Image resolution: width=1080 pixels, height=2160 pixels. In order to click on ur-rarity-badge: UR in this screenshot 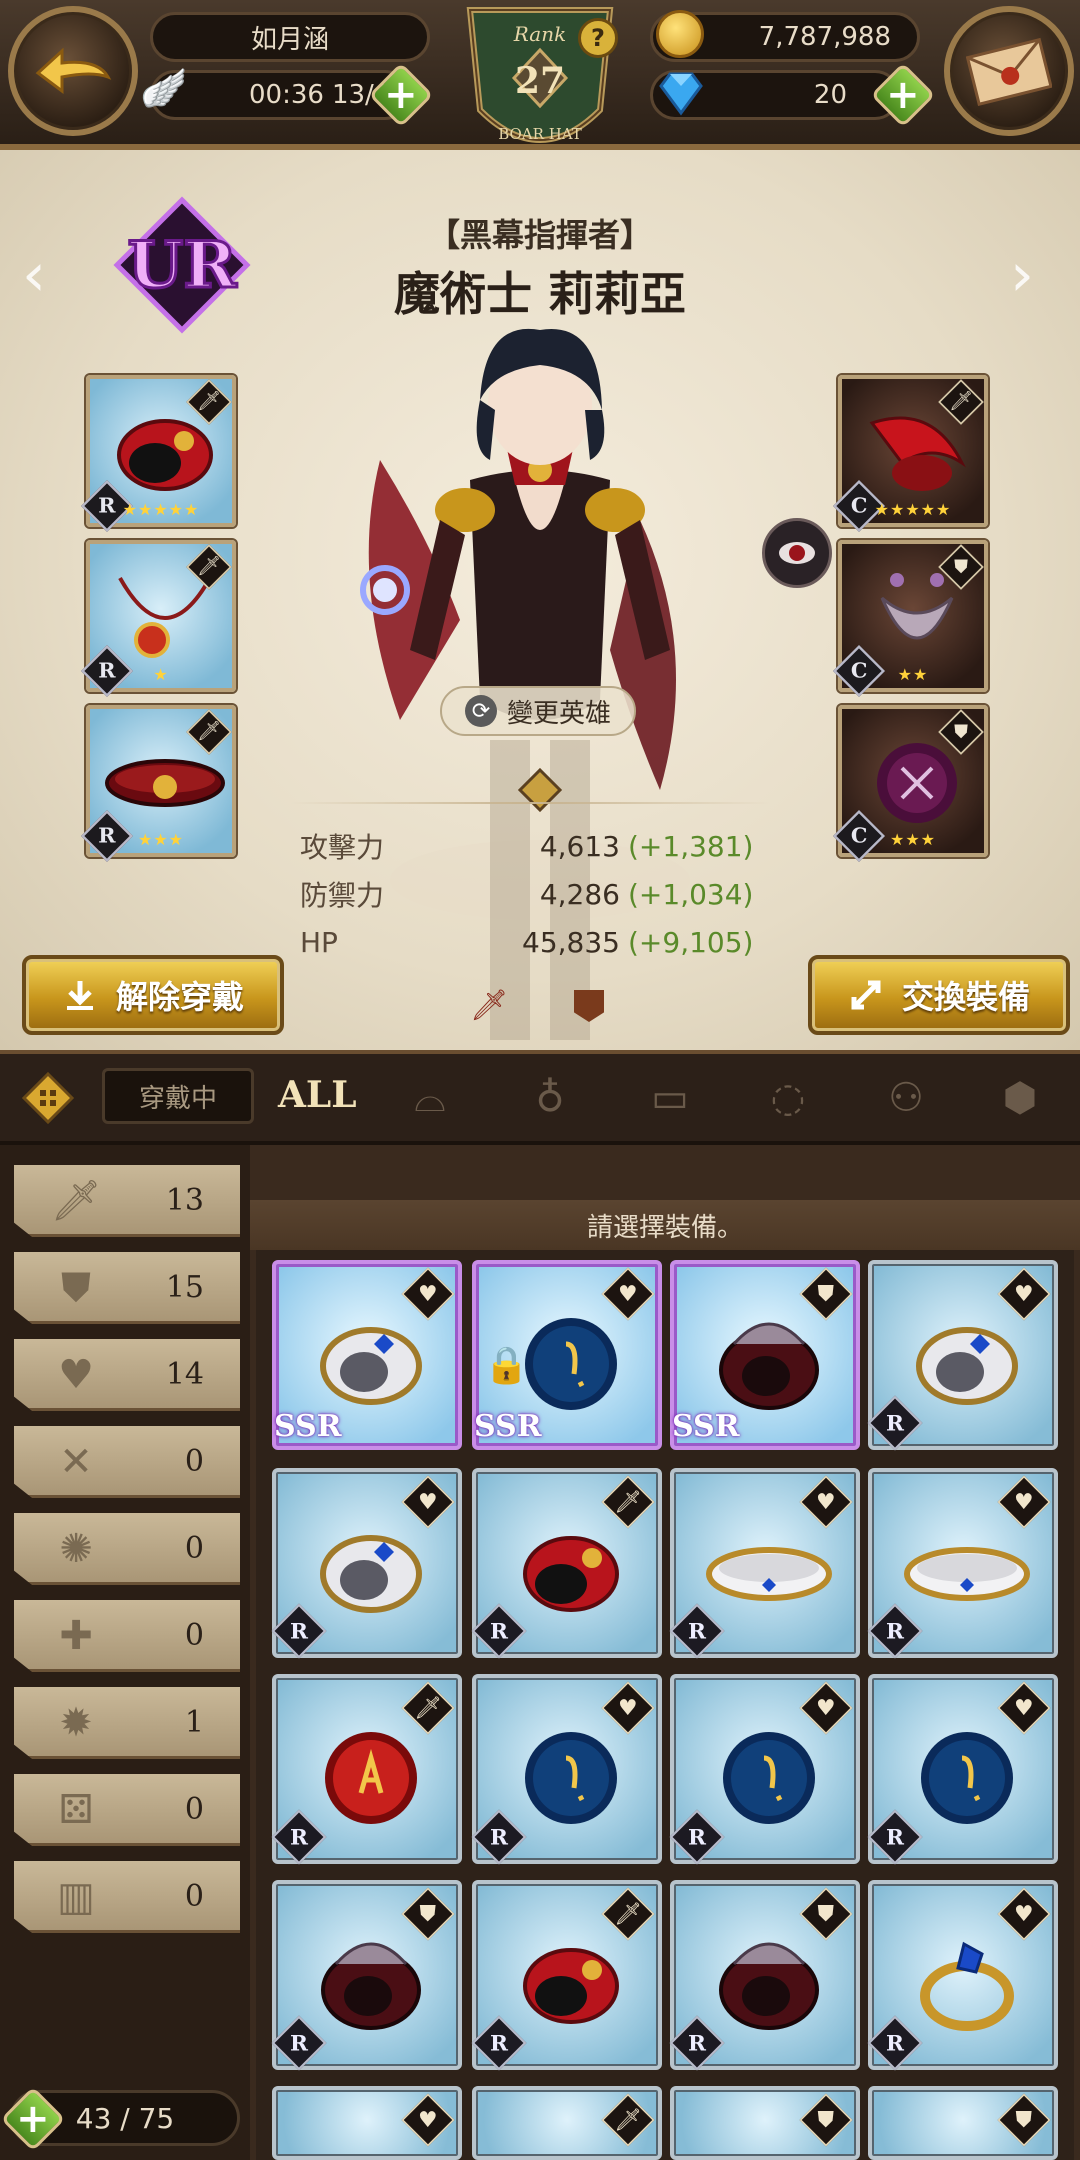, I will do `click(182, 265)`.